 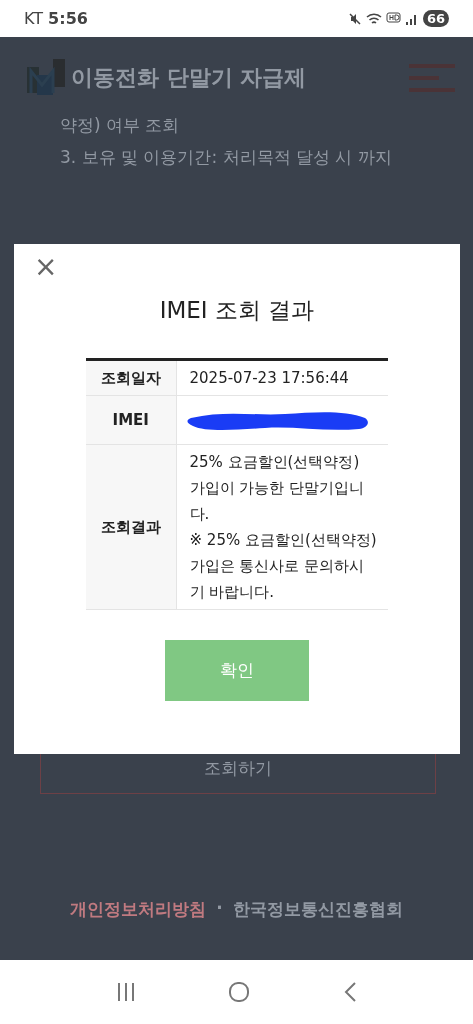 What do you see at coordinates (120, 125) in the screenshot?
I see `notice-text: 약정) 여부 조회` at bounding box center [120, 125].